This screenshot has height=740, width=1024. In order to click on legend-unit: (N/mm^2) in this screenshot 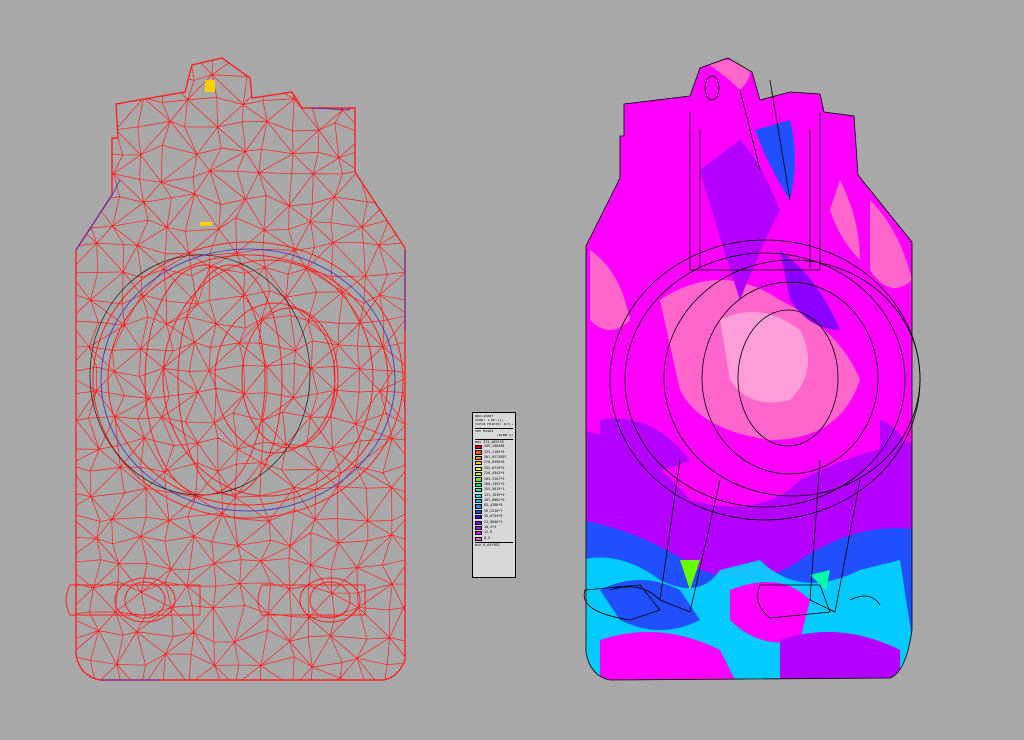, I will do `click(504, 435)`.